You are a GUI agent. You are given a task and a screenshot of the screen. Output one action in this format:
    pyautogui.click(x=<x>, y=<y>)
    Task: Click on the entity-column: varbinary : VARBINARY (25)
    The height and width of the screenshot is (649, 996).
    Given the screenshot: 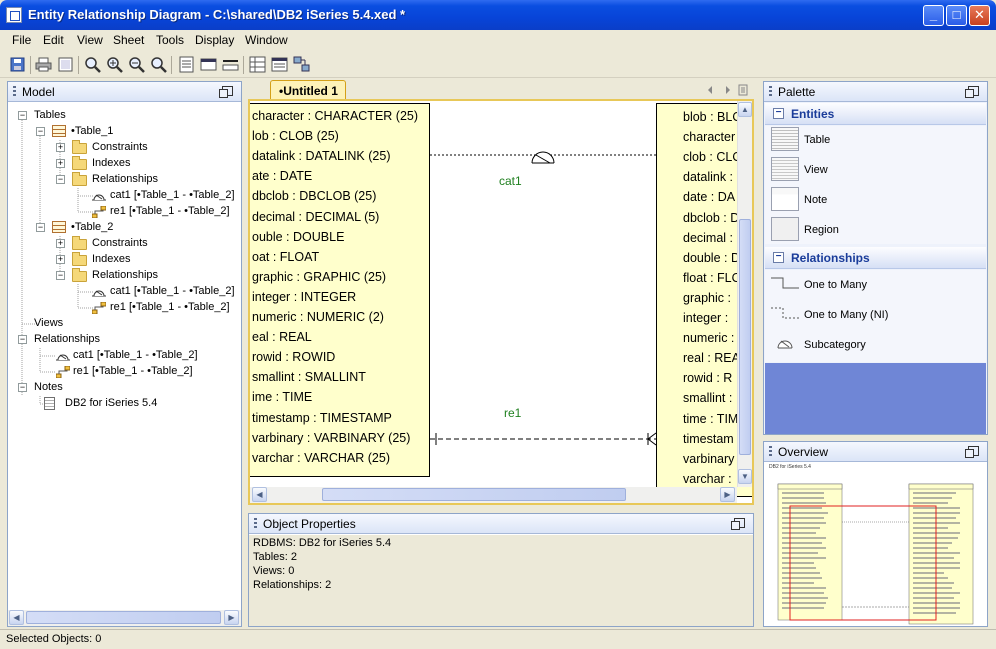 What is the action you would take?
    pyautogui.click(x=331, y=438)
    